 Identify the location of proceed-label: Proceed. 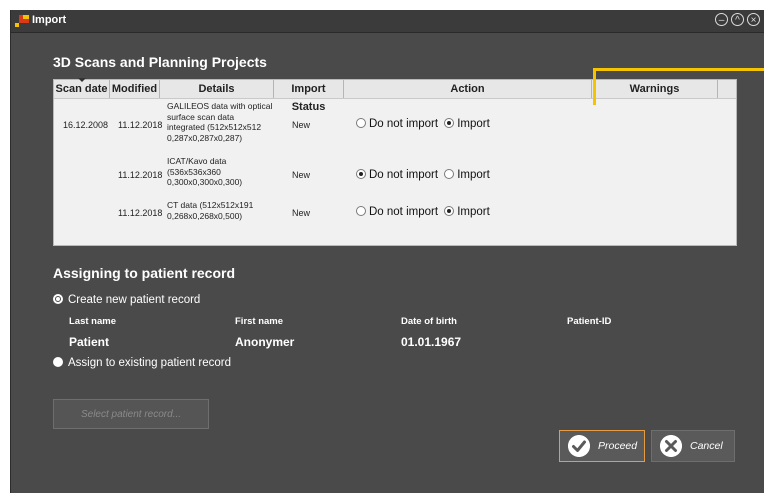
(618, 446).